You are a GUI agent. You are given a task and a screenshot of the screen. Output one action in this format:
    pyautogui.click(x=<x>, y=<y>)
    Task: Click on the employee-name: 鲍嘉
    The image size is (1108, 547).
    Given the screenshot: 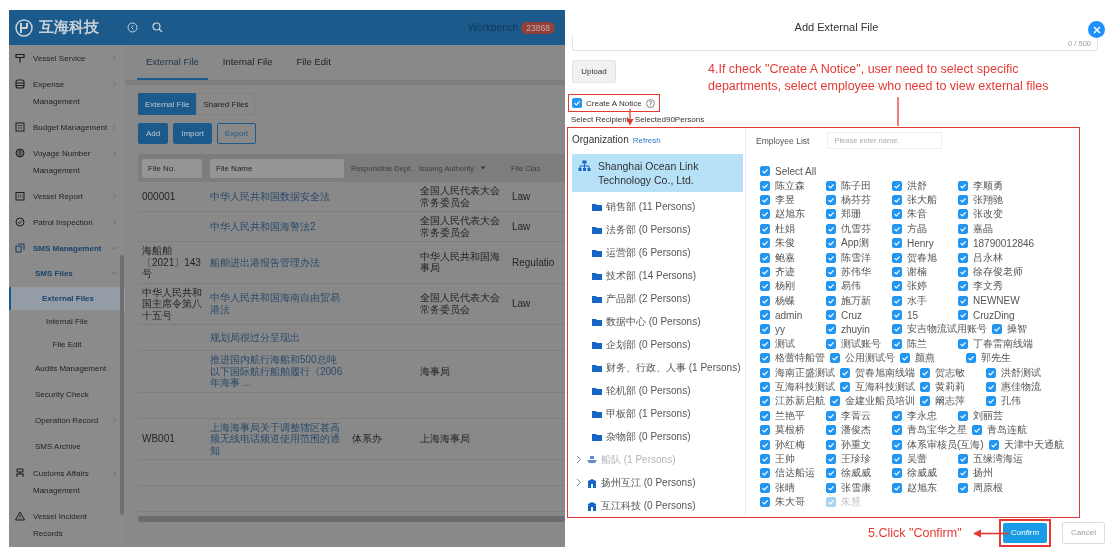 What is the action you would take?
    pyautogui.click(x=785, y=257)
    